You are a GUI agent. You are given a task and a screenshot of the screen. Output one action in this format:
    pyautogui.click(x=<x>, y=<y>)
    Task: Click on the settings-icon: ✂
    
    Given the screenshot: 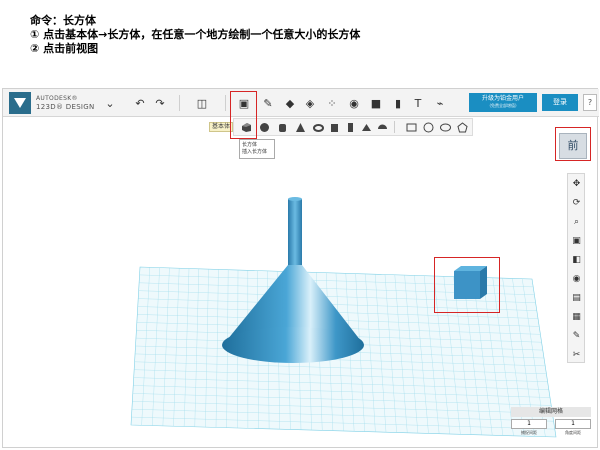 What is the action you would take?
    pyautogui.click(x=576, y=354)
    